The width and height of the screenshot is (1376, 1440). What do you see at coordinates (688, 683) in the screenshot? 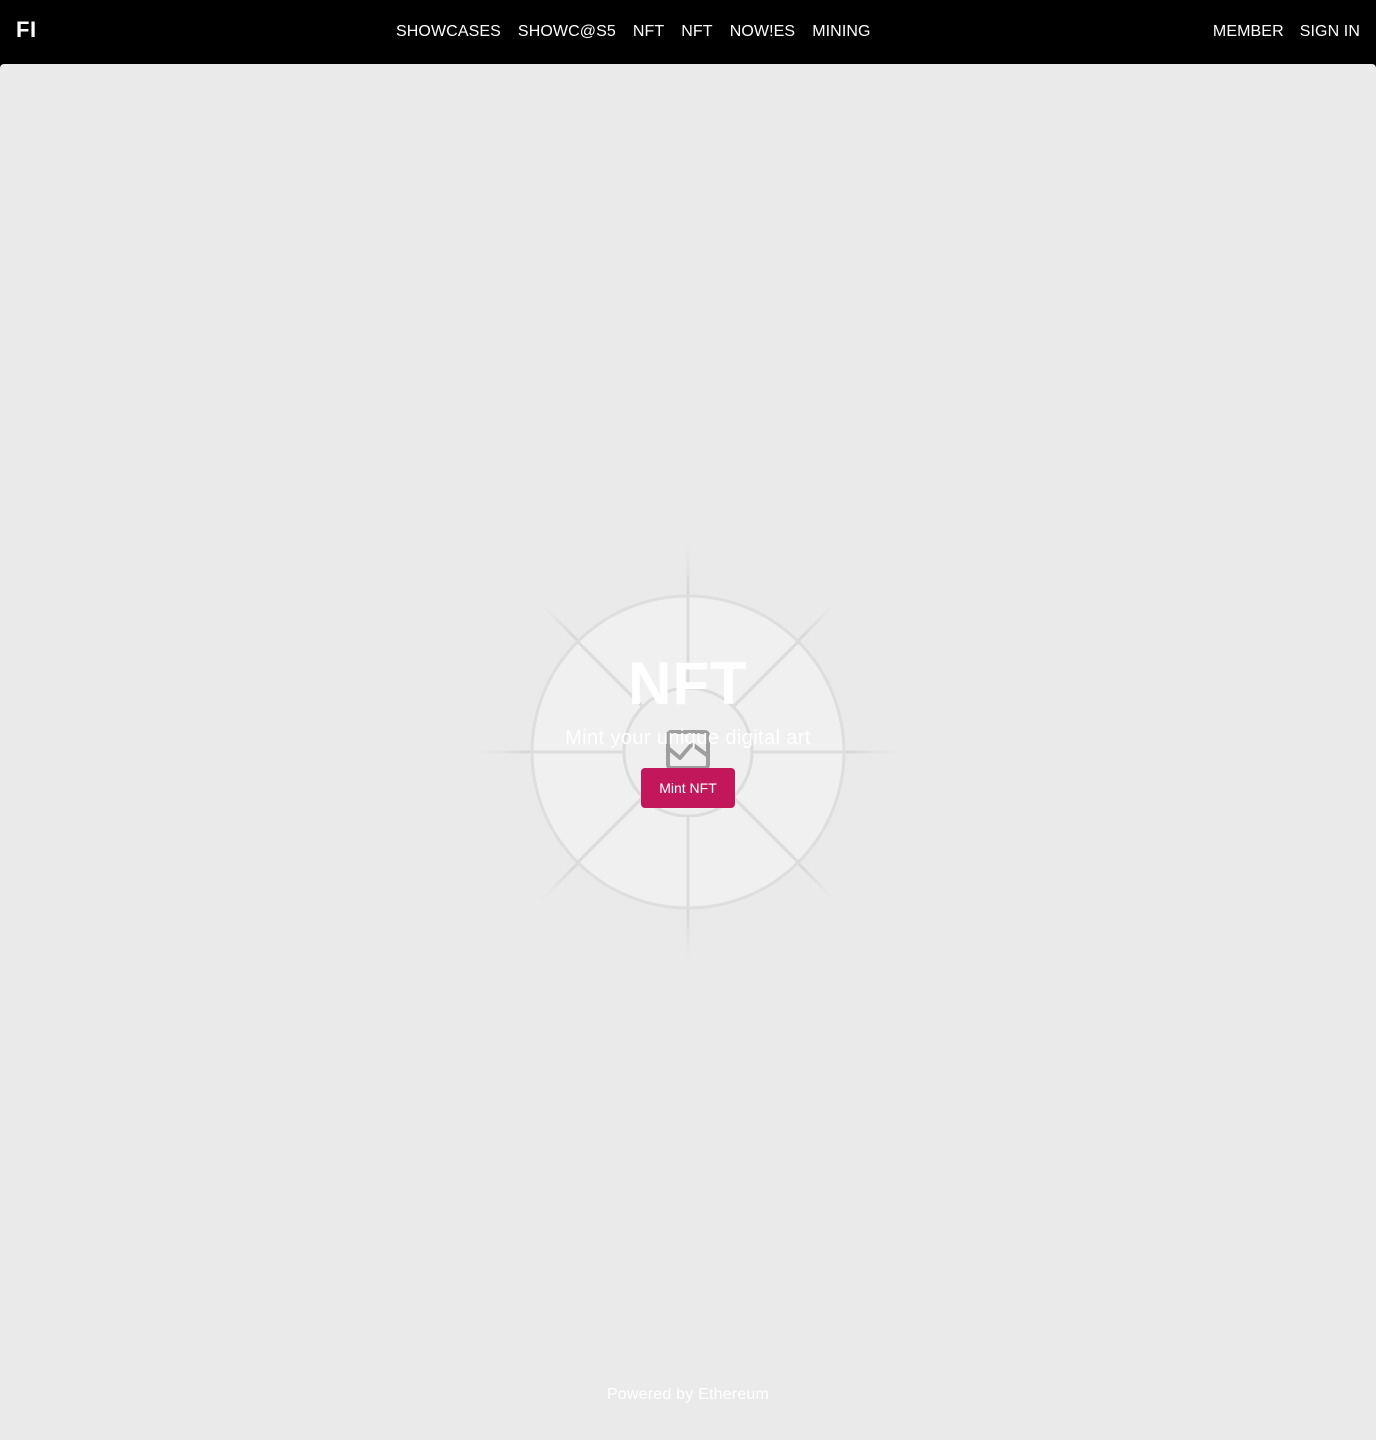
I see `hero-title: NFT` at bounding box center [688, 683].